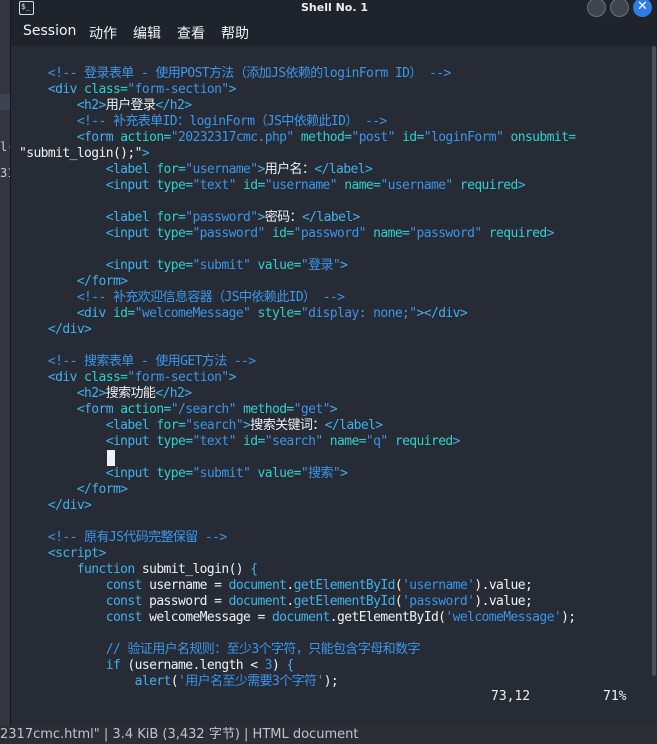 This screenshot has width=657, height=744. I want to click on code-token: ).value;, so click(503, 601).